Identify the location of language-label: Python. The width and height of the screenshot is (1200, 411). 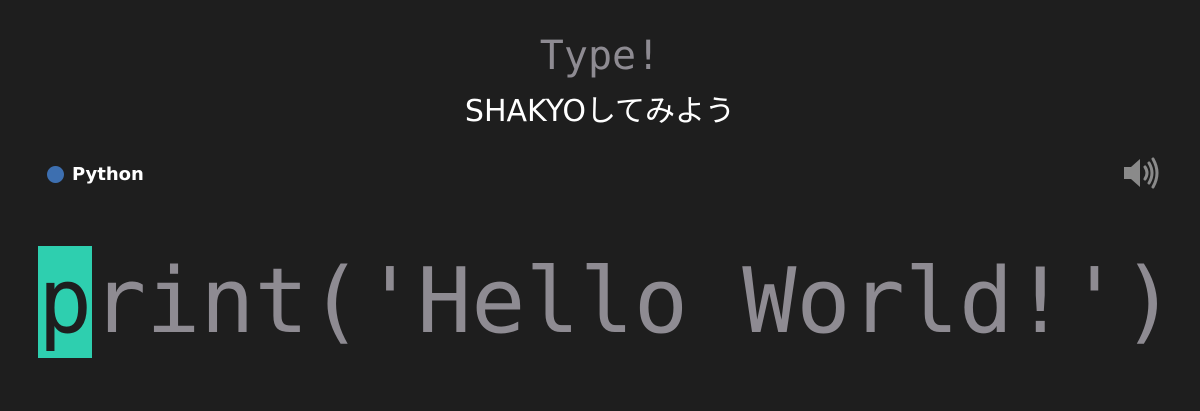
(108, 174).